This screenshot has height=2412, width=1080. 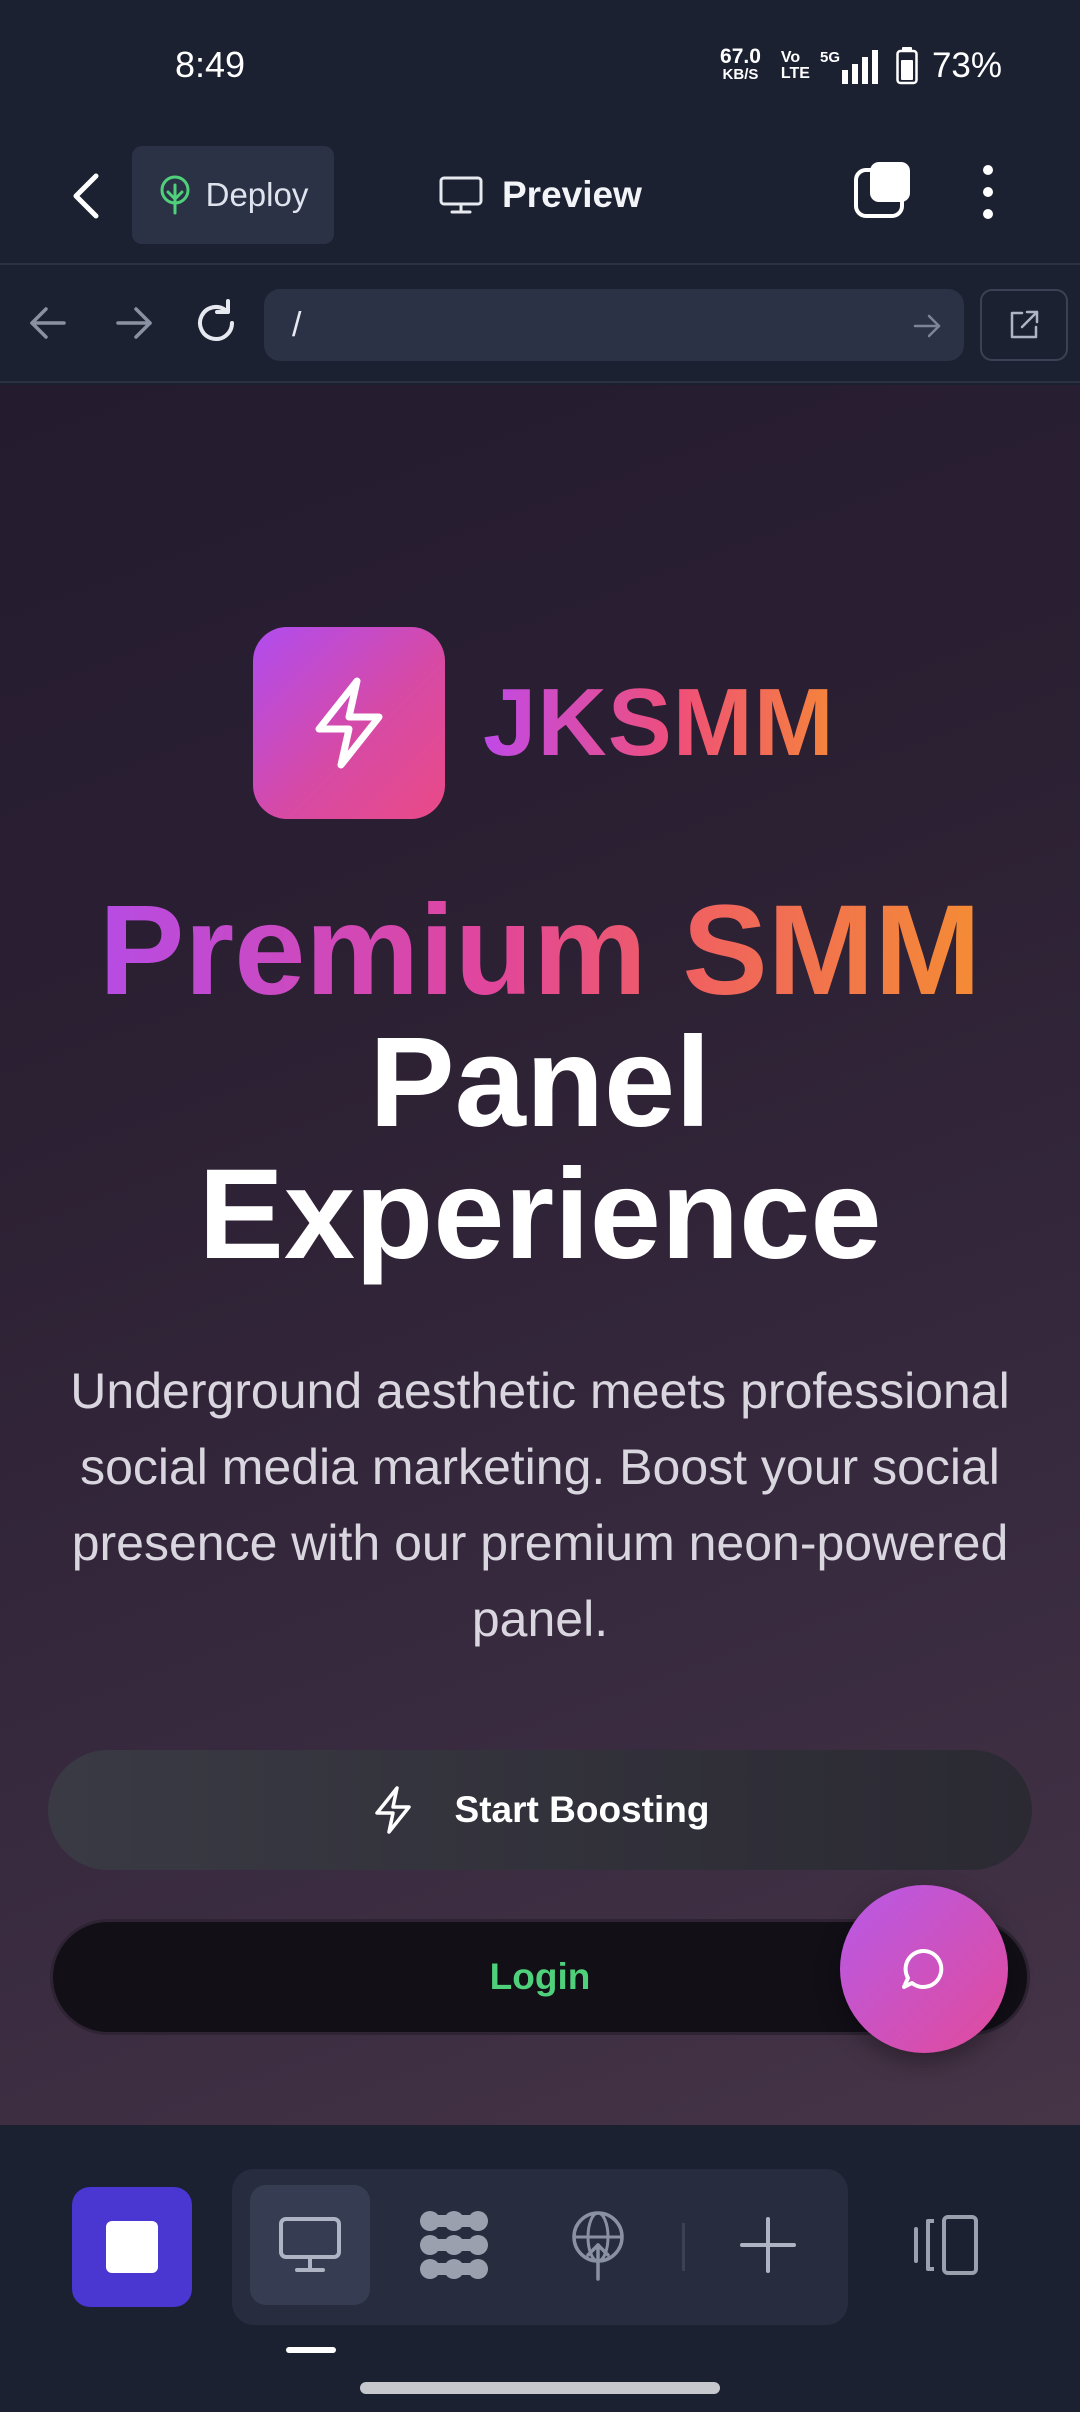 What do you see at coordinates (946, 2246) in the screenshot?
I see `split-panel-icon` at bounding box center [946, 2246].